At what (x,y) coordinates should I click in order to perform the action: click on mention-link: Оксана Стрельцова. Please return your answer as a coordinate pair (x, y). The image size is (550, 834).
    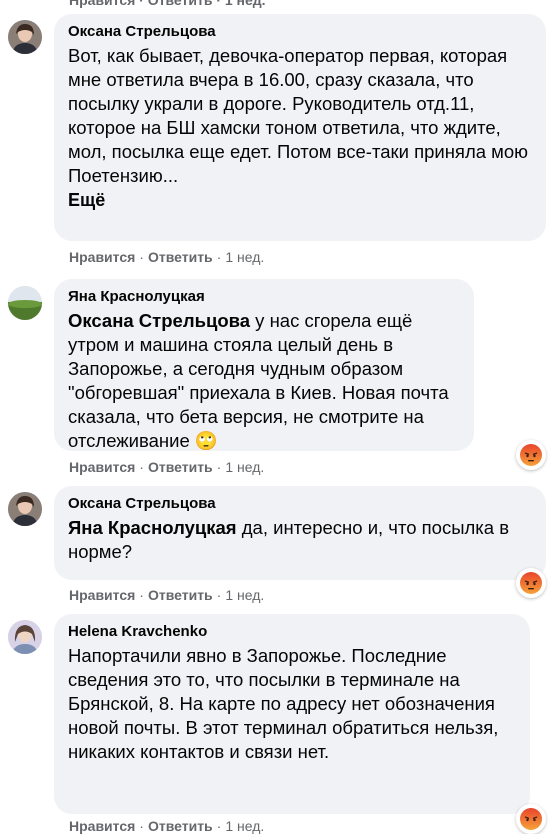
    Looking at the image, I should click on (159, 320).